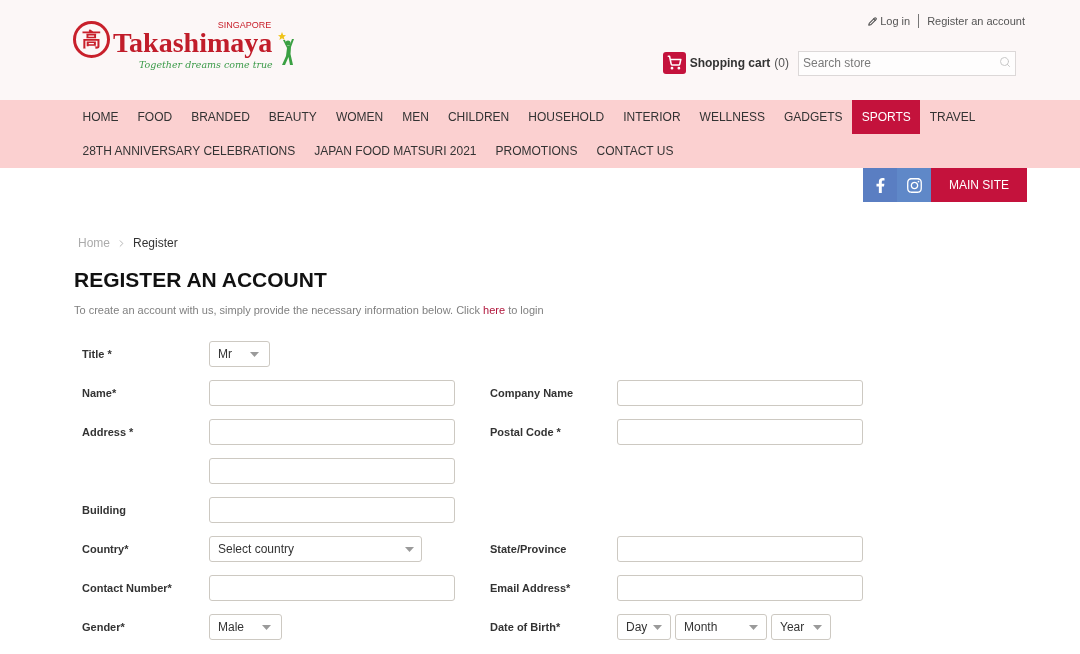  I want to click on nav-item: JAPAN FOOD MATSURI 2021, so click(395, 151).